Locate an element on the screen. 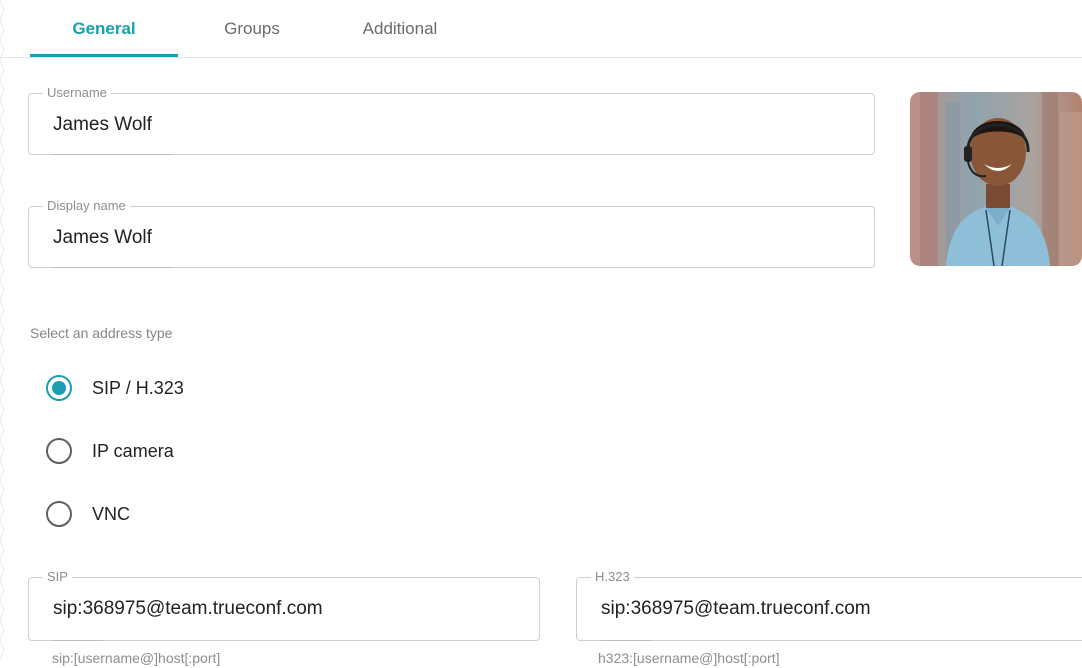  tab-divider is located at coordinates (541, 57).